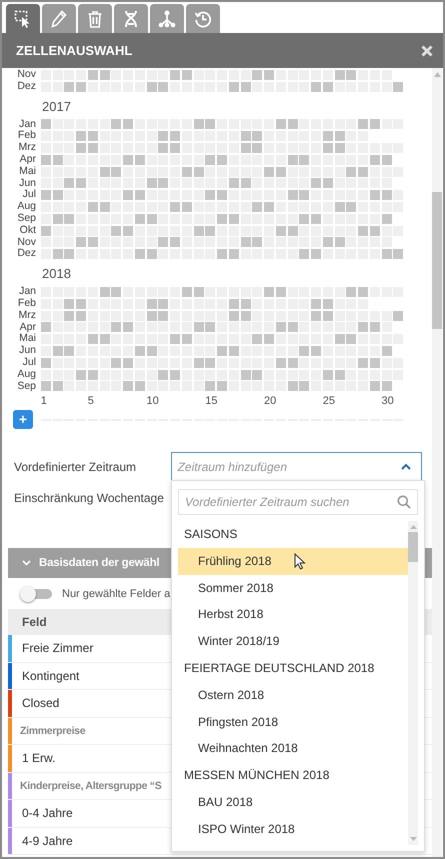 The height and width of the screenshot is (859, 445). What do you see at coordinates (293, 748) in the screenshot?
I see `period-option: Weihnachten 2018` at bounding box center [293, 748].